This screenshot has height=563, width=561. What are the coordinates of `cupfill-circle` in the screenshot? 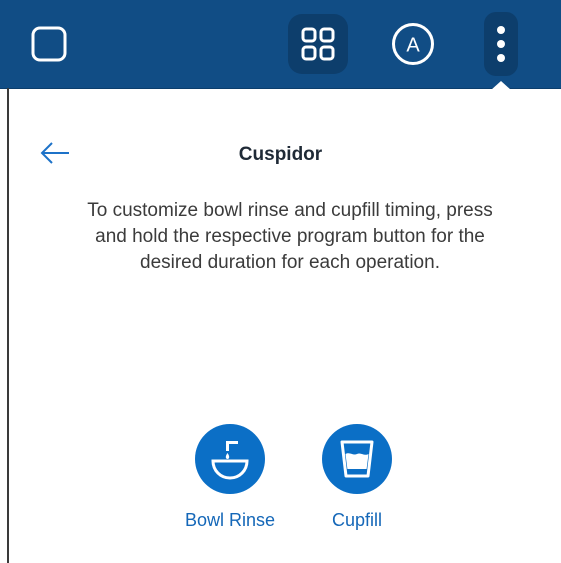 It's located at (357, 459).